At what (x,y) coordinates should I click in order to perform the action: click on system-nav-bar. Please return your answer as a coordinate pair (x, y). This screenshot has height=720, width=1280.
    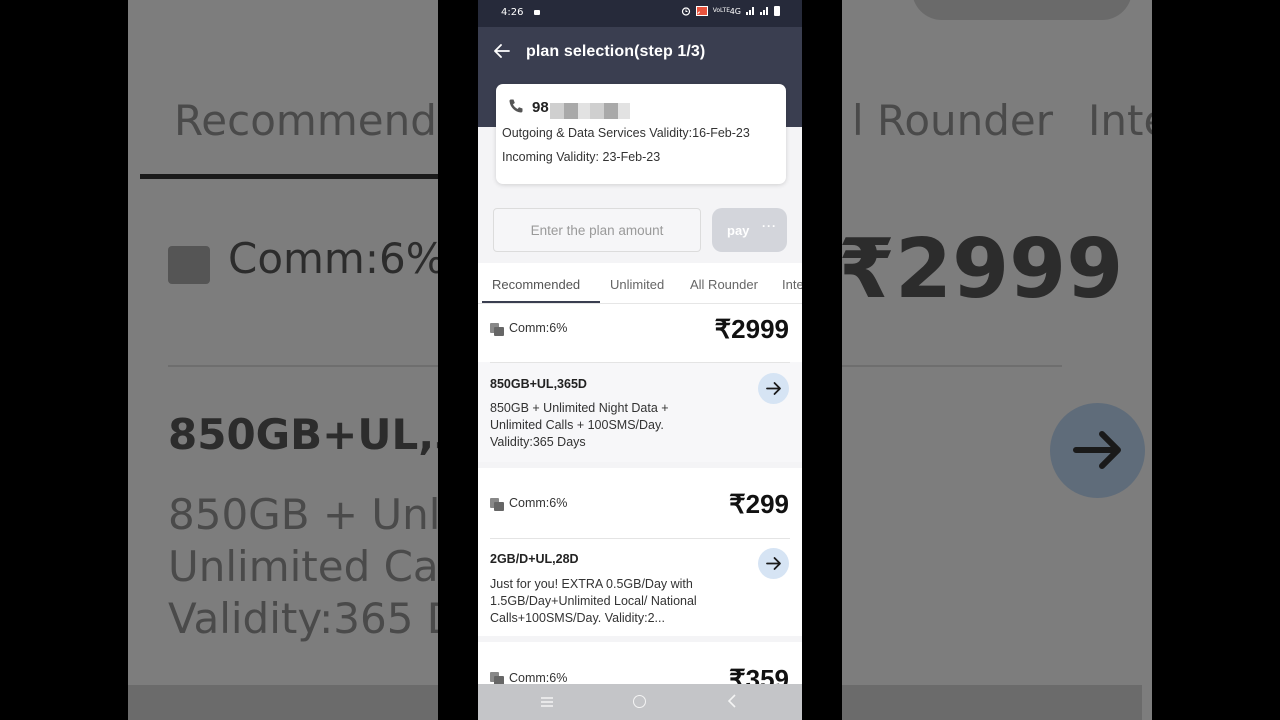
    Looking at the image, I should click on (640, 702).